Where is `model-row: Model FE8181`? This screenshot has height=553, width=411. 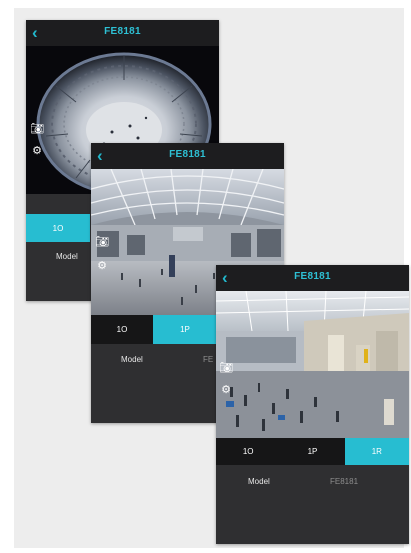 model-row: Model FE8181 is located at coordinates (312, 487).